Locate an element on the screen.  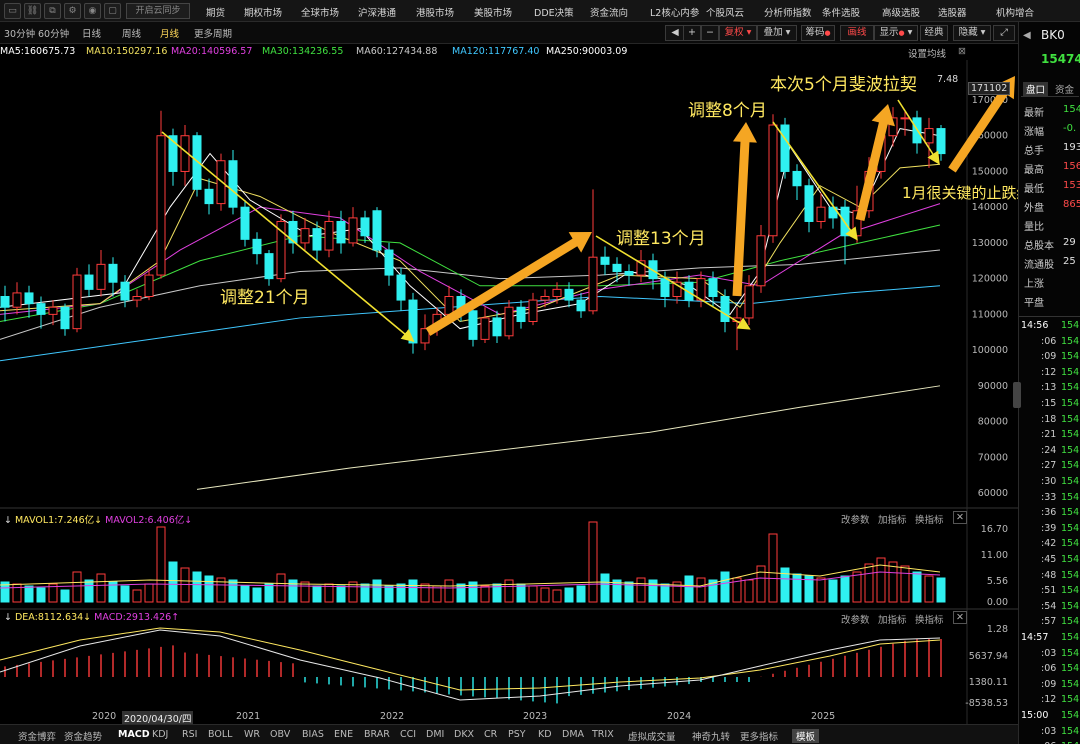
menu-item: 期权市场 is located at coordinates (263, 12).